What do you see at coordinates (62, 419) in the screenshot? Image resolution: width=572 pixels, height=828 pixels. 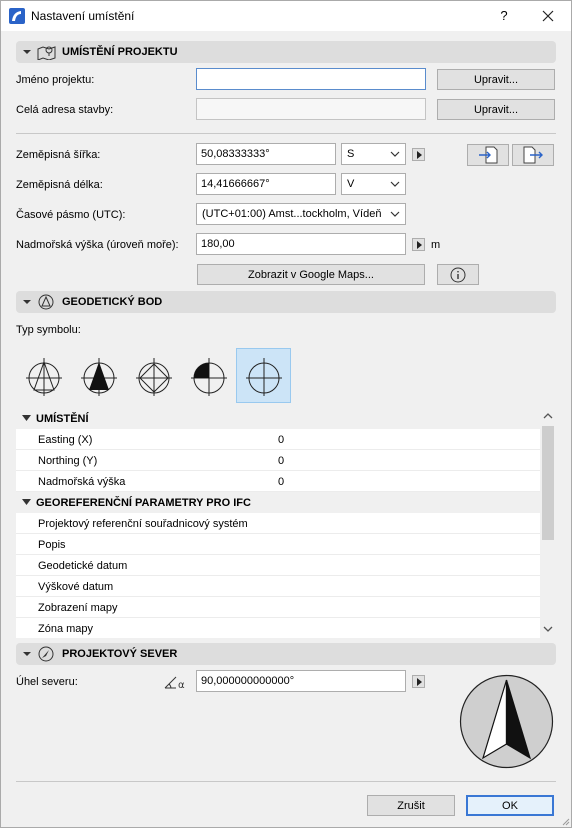 I see `group-title: UMÍSTĚNÍ` at bounding box center [62, 419].